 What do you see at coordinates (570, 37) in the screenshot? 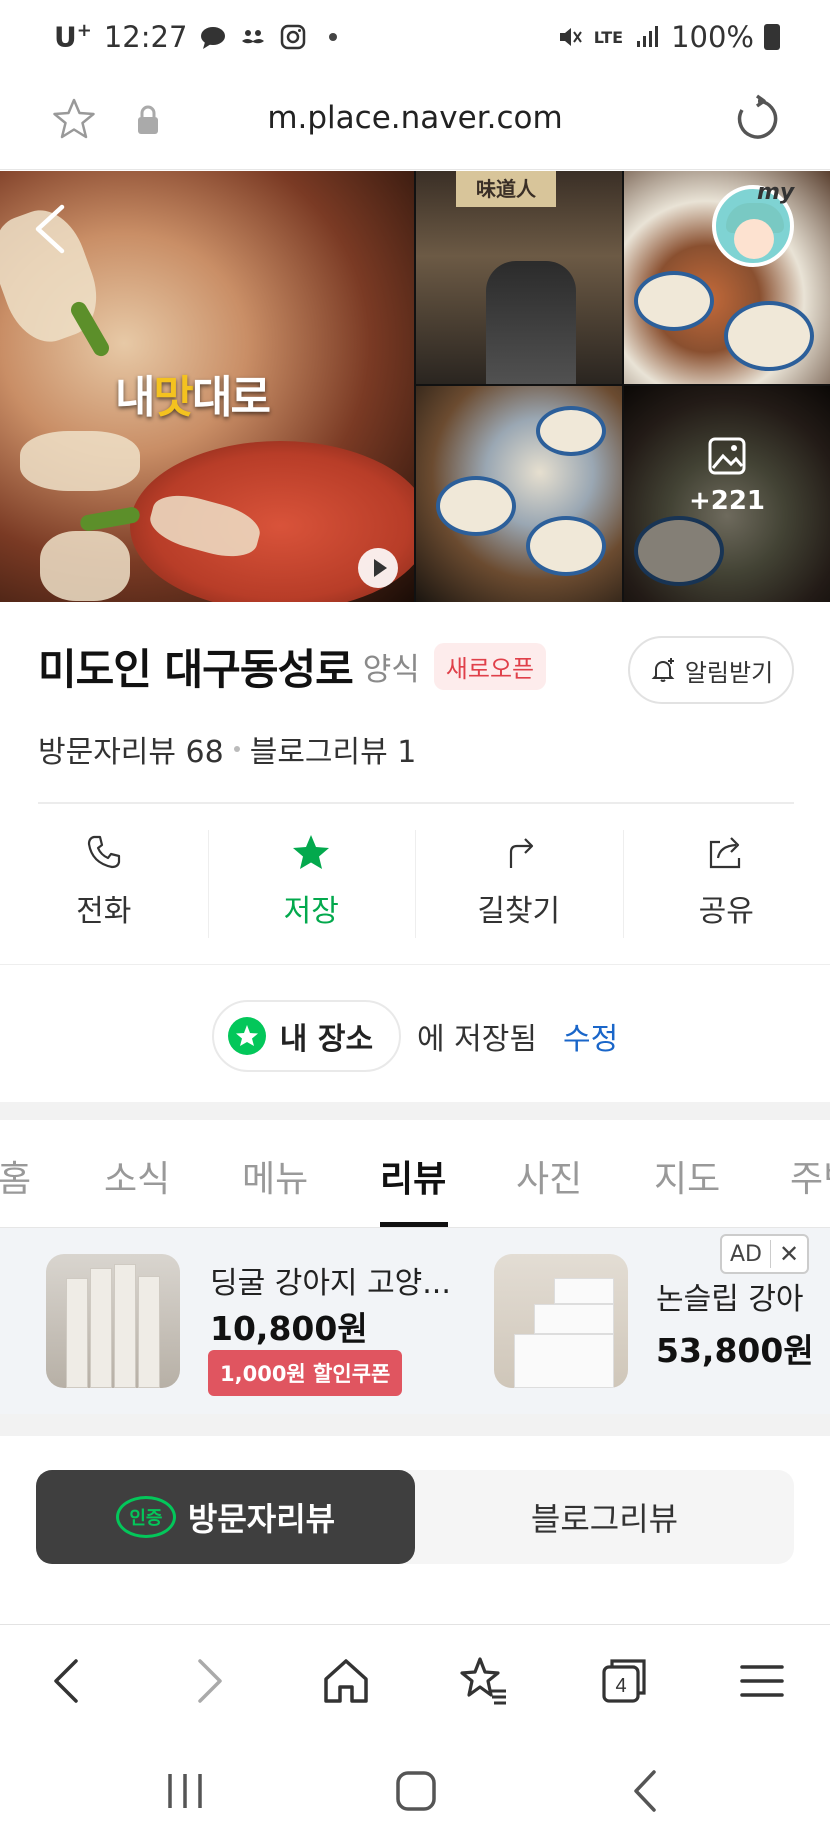
I see `mute-icon` at bounding box center [570, 37].